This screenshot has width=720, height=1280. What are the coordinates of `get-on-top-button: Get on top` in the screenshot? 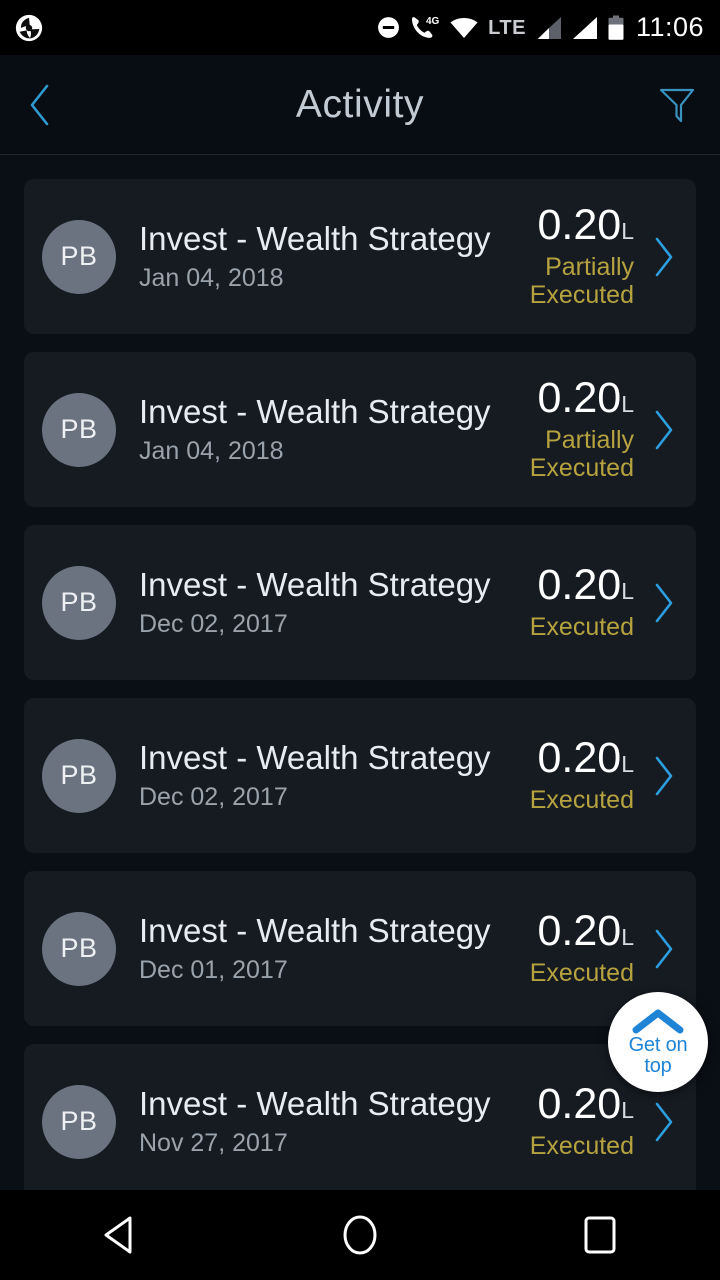 It's located at (658, 1042).